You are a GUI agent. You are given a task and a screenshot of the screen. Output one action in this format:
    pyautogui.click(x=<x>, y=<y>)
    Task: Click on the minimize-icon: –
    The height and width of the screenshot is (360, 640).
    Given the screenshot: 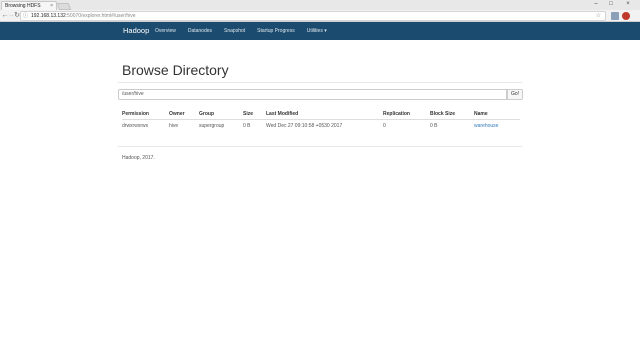 What is the action you would take?
    pyautogui.click(x=596, y=4)
    